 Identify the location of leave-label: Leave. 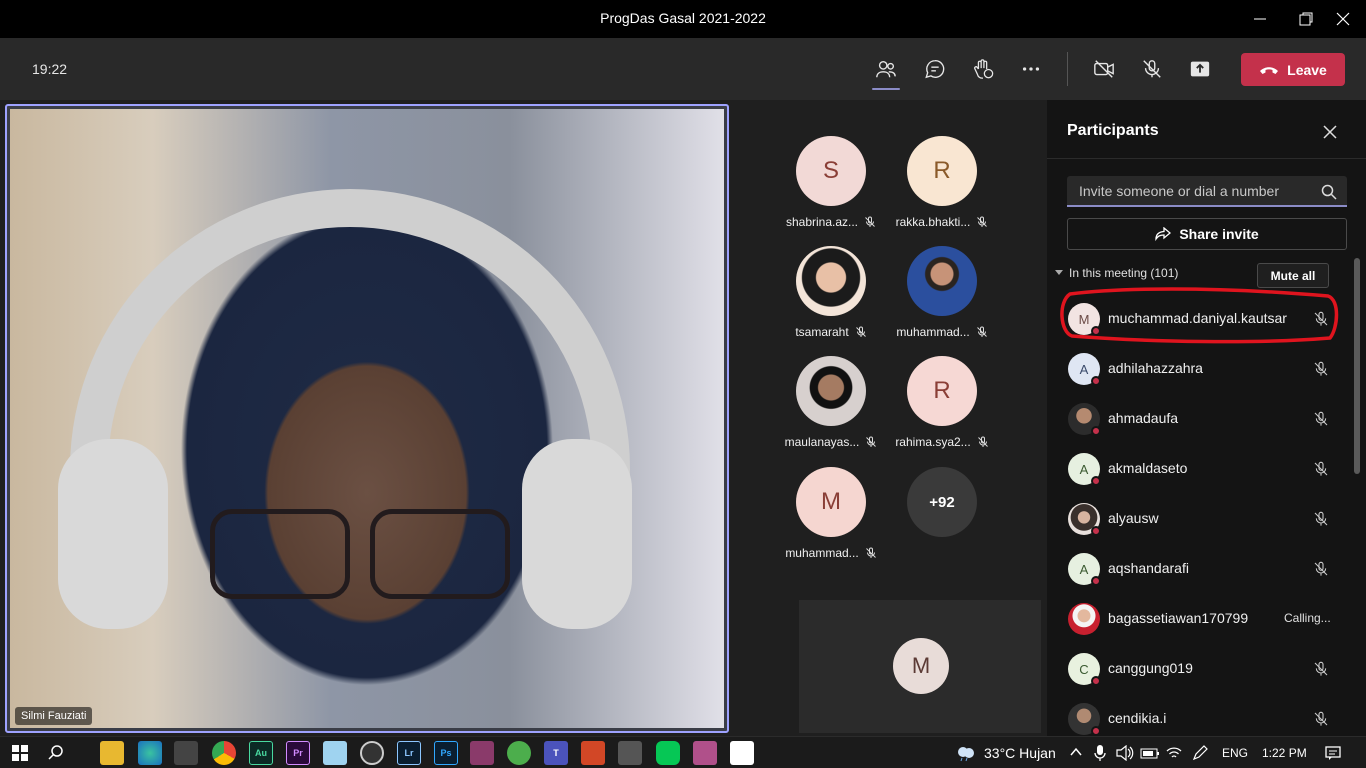
(1307, 69).